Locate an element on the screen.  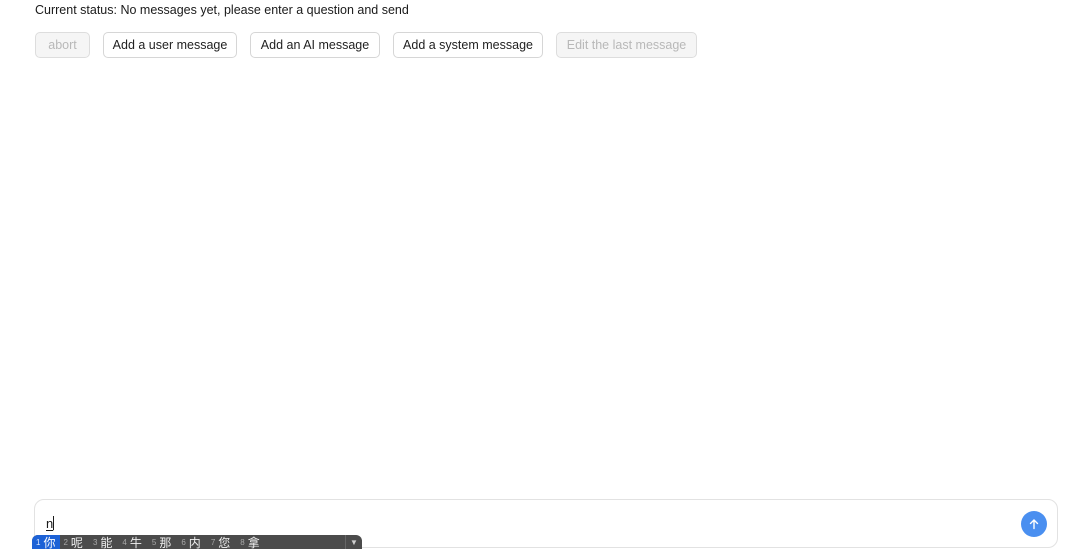
ime-candidate-bar: 1你 2呢 3能 4牛 5那 6内 7您 8拿 ▼ is located at coordinates (197, 542).